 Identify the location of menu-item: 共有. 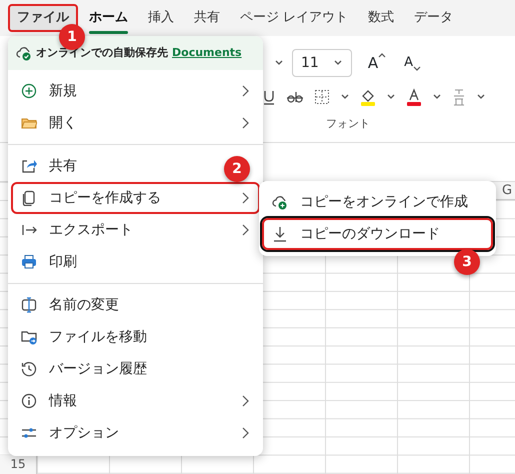
(52, 166).